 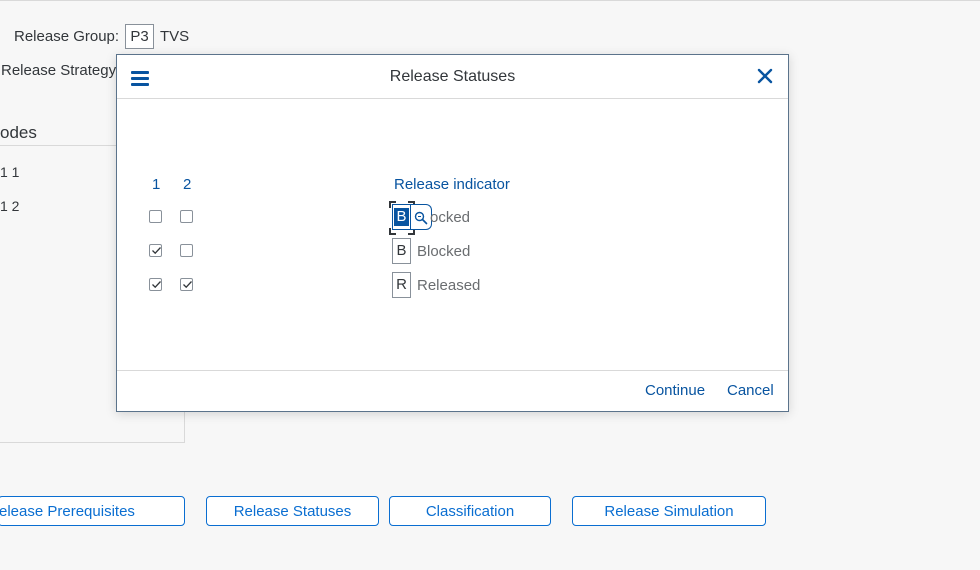 What do you see at coordinates (292, 511) in the screenshot?
I see `release-statuses-button: Release Statuses` at bounding box center [292, 511].